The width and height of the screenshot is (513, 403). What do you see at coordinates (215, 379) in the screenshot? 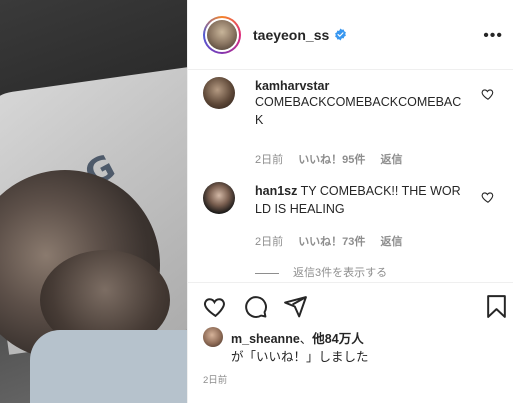
I see `post-timestamp: 2日前` at bounding box center [215, 379].